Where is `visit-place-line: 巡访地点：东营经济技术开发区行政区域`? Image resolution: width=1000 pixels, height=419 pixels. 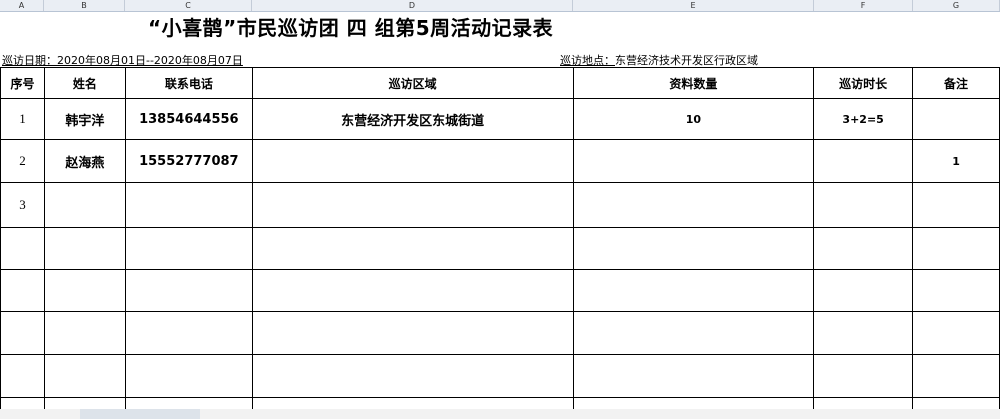
visit-place-line: 巡访地点：东营经济技术开发区行政区域 is located at coordinates (659, 60).